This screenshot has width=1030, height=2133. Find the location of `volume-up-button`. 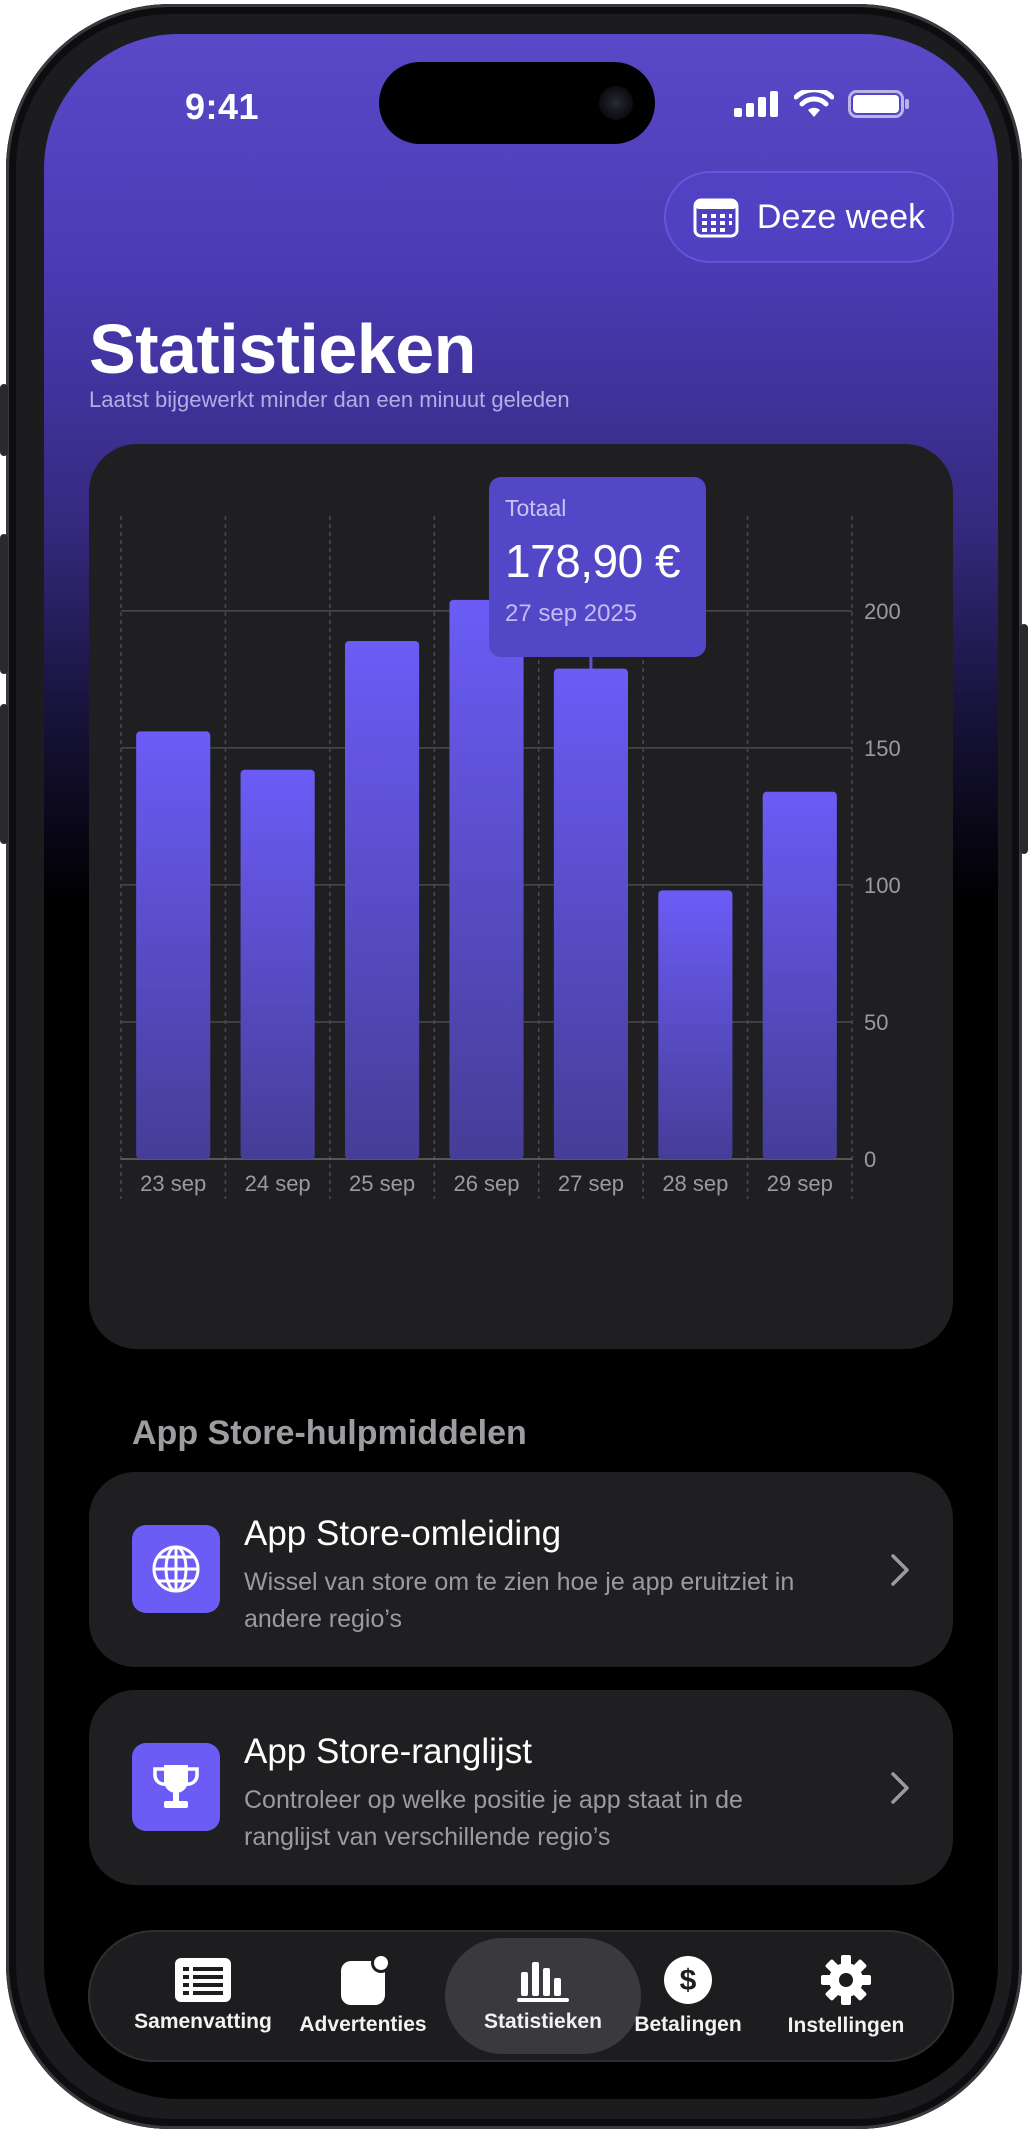

volume-up-button is located at coordinates (4, 604).